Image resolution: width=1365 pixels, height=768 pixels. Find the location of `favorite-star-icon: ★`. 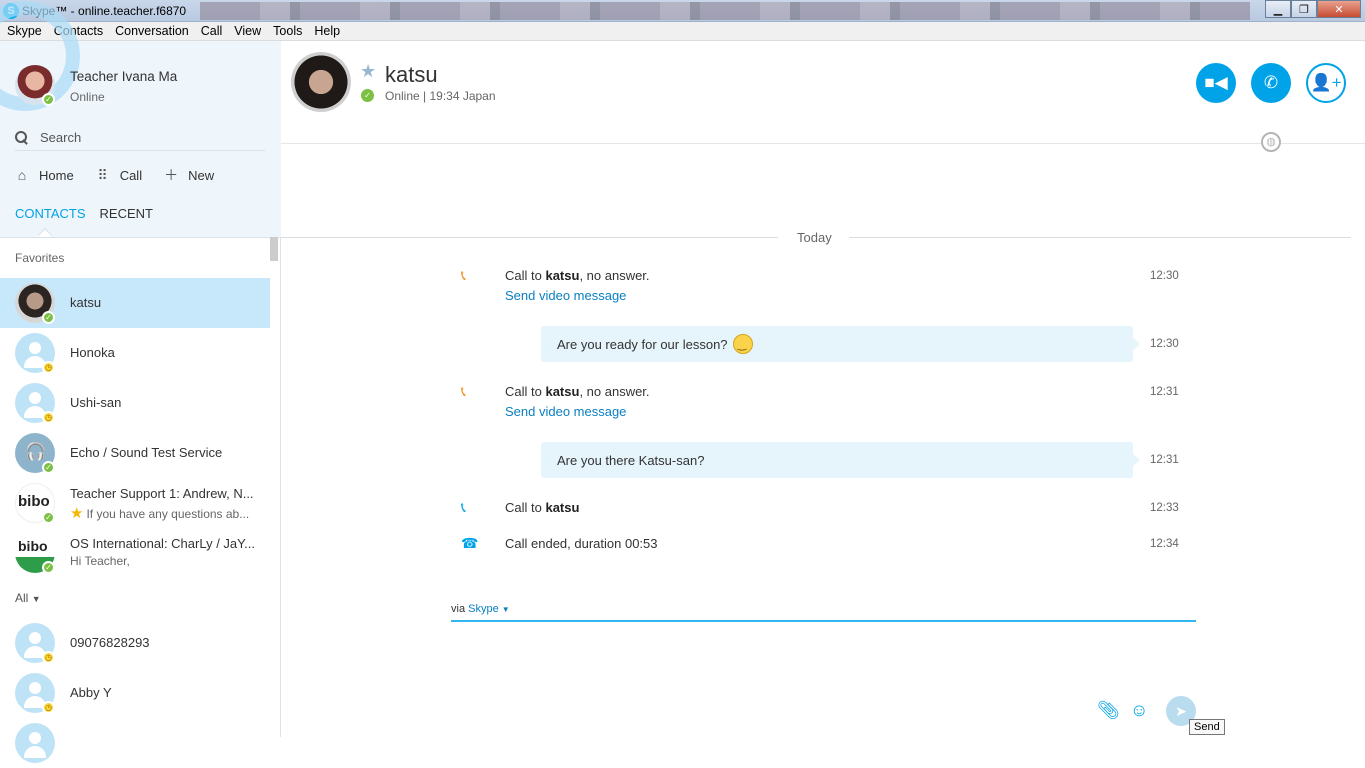

favorite-star-icon: ★ is located at coordinates (368, 71).